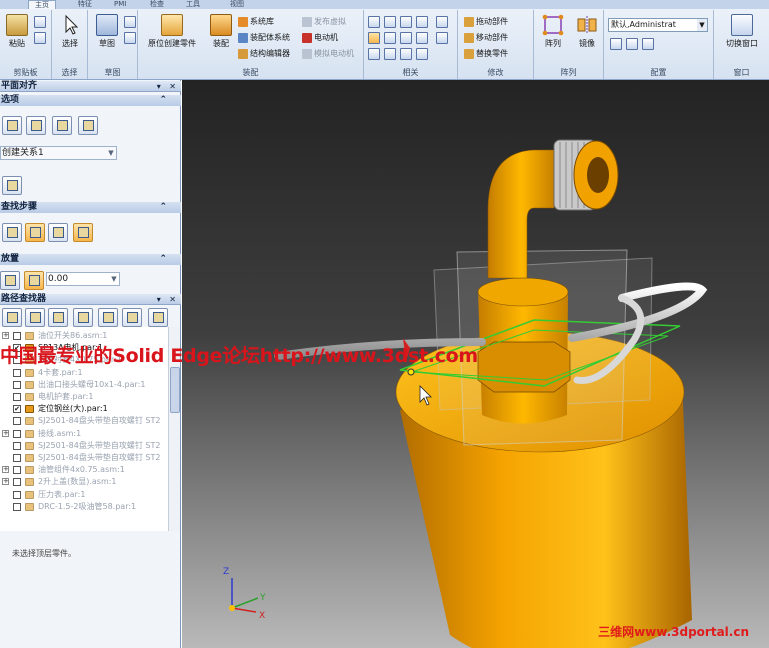 The height and width of the screenshot is (648, 769). Describe the element at coordinates (58, 153) in the screenshot. I see `relation-select: 创建关系1 ▼` at that location.